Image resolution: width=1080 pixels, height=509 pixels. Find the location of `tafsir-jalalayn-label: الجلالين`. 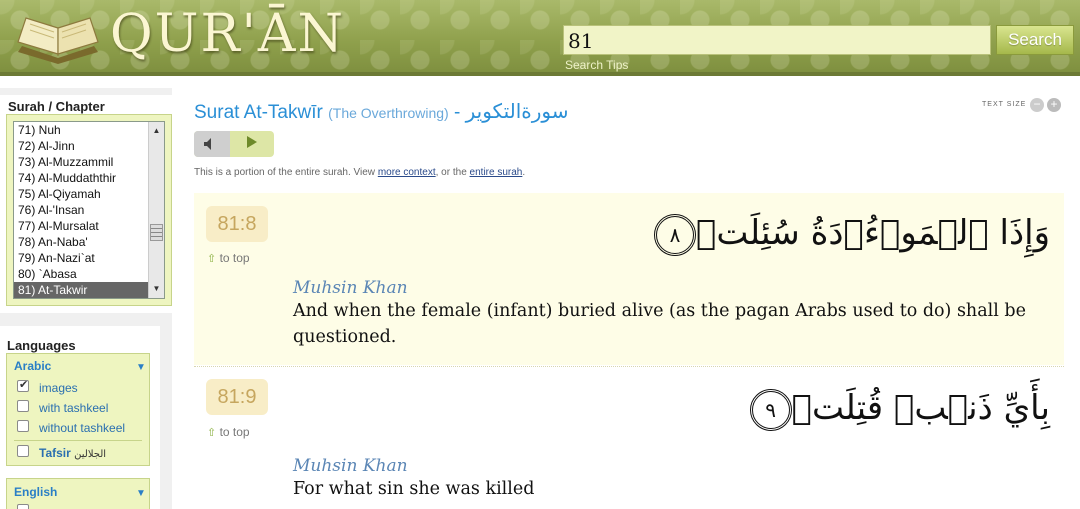

tafsir-jalalayn-label: الجلالين is located at coordinates (90, 454).